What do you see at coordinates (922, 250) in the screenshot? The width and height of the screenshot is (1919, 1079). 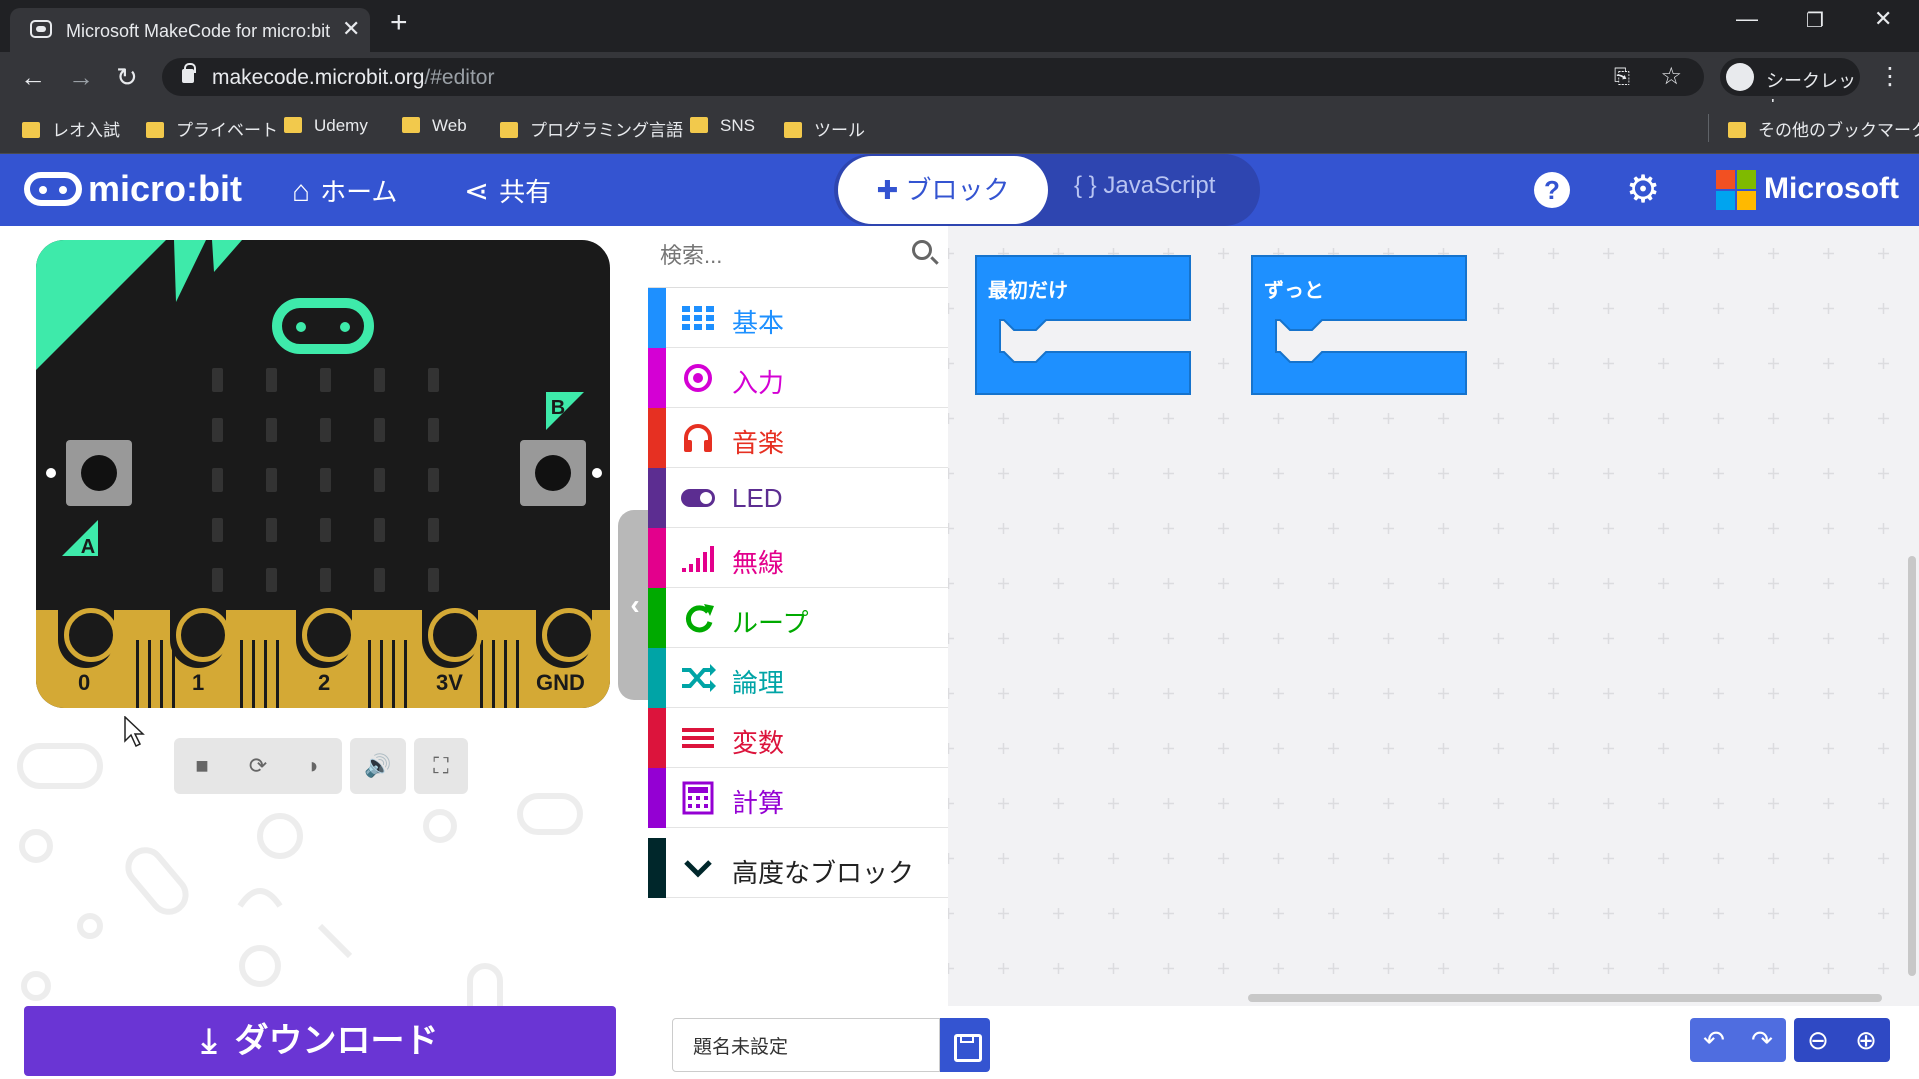 I see `search-icon` at bounding box center [922, 250].